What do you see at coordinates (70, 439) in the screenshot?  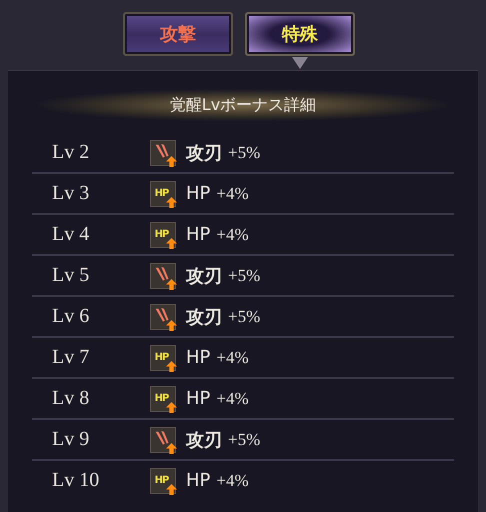 I see `level-label: Lv 9` at bounding box center [70, 439].